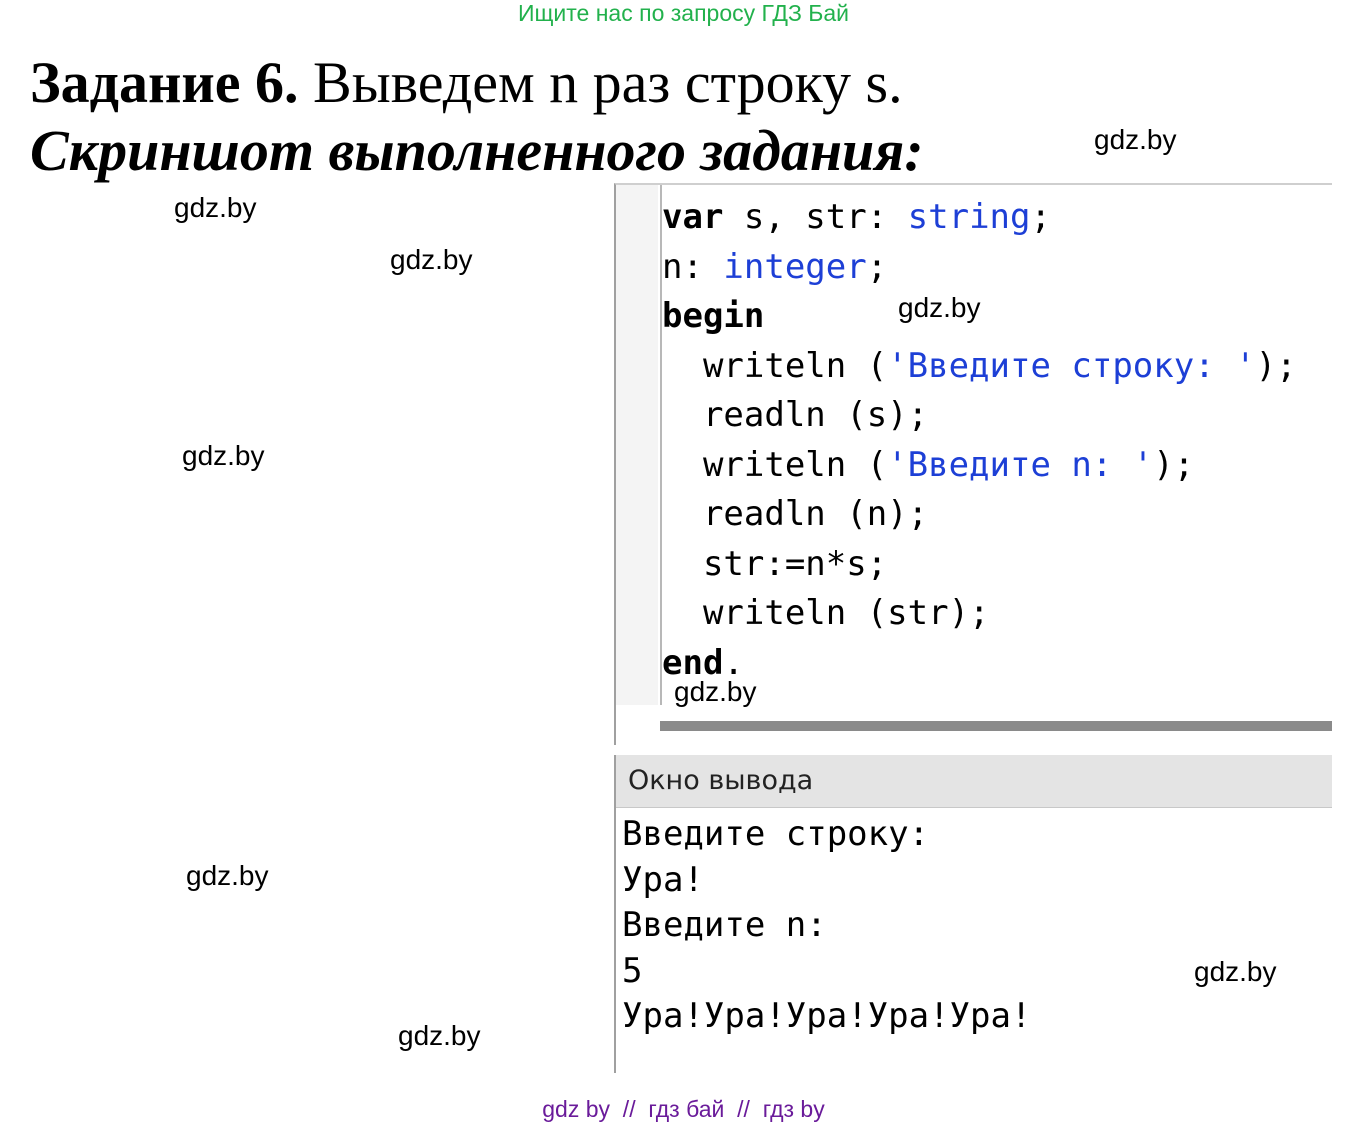 Image resolution: width=1367 pixels, height=1127 pixels. I want to click on code-line: writeln (str);, so click(979, 614).